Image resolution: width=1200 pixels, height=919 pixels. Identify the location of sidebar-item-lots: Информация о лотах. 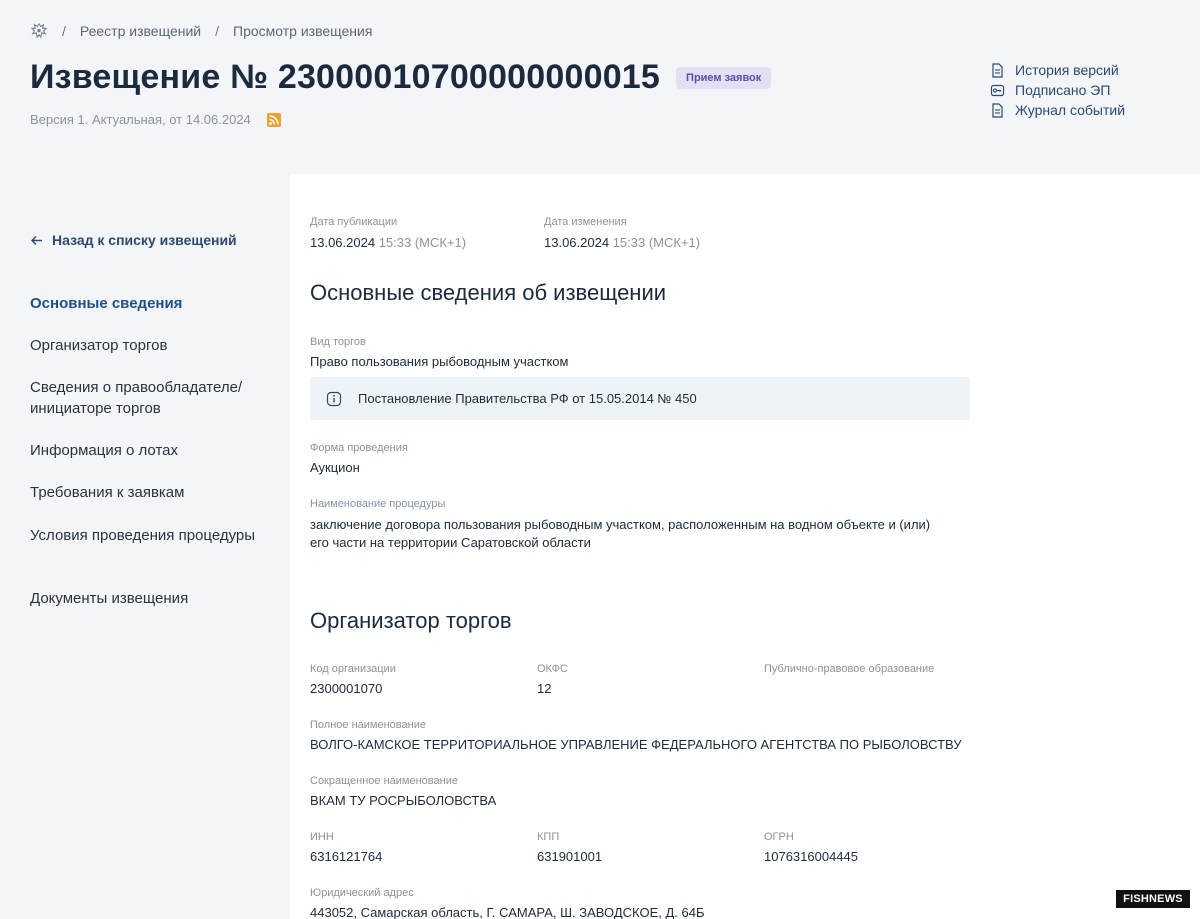
(150, 450).